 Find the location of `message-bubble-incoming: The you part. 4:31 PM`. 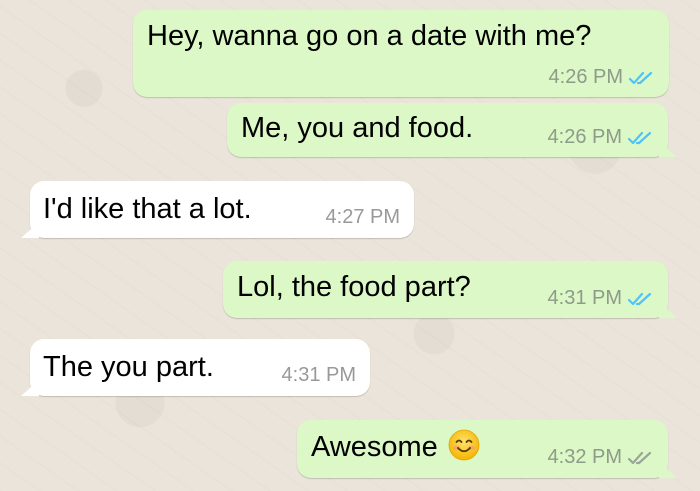

message-bubble-incoming: The you part. 4:31 PM is located at coordinates (200, 367).